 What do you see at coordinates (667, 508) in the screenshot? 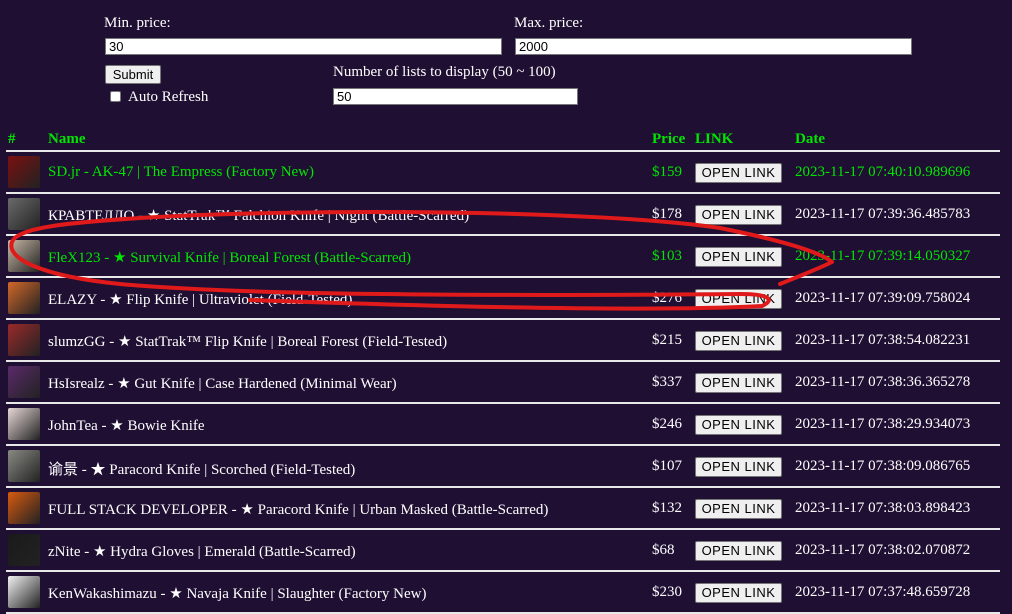
I see `listing-price: $132` at bounding box center [667, 508].